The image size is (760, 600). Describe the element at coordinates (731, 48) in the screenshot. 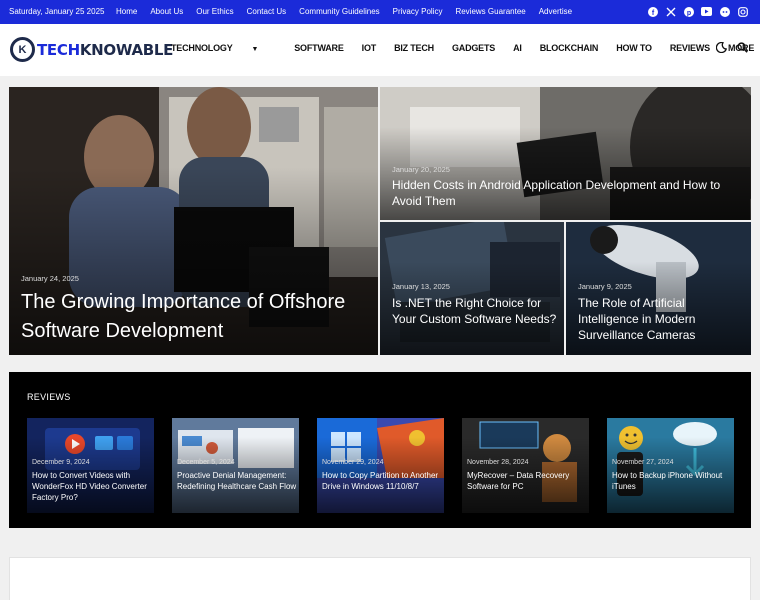

I see `header-icons` at that location.